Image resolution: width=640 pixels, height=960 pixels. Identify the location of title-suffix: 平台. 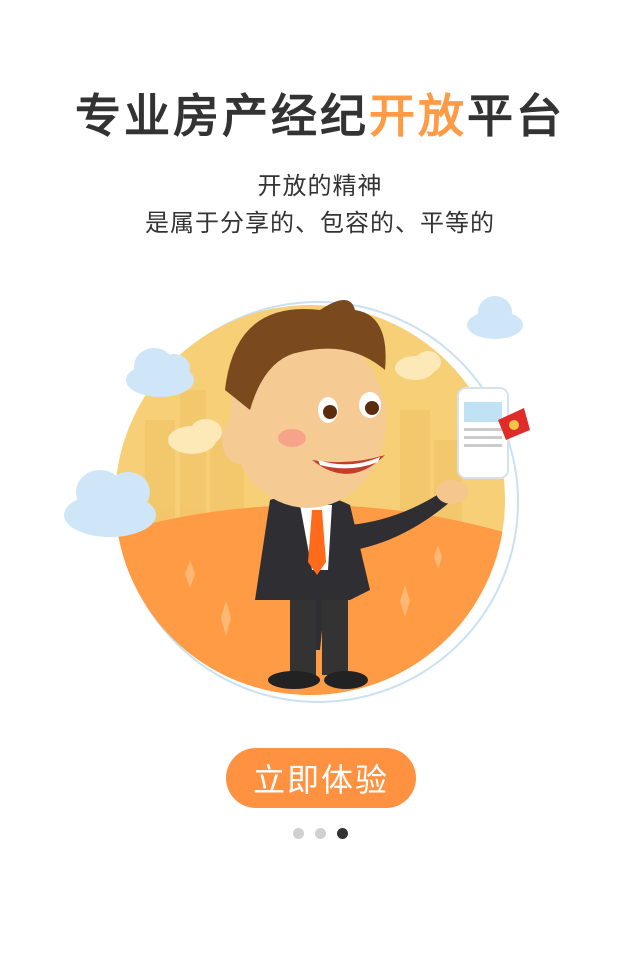
(516, 116).